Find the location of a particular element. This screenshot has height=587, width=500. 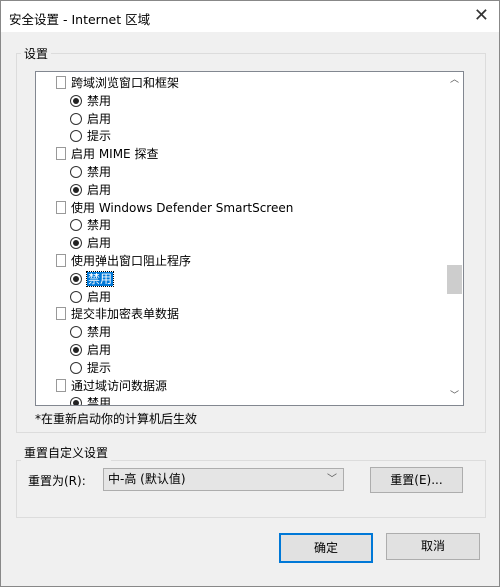

setting-heading: 跨域浏览窗口和框架 is located at coordinates (117, 83).